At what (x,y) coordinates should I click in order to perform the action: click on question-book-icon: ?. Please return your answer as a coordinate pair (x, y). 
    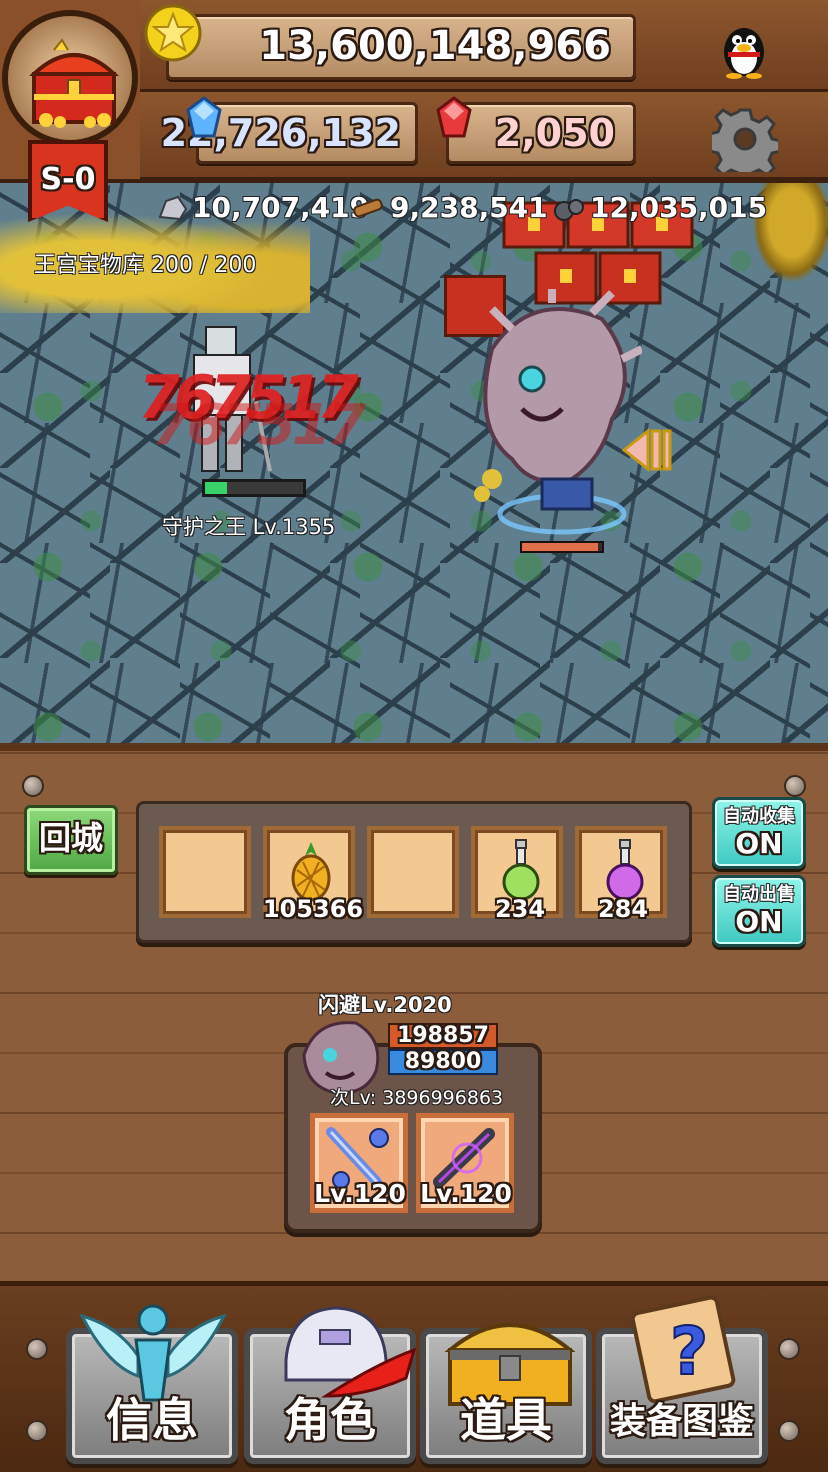
    Looking at the image, I should click on (683, 1349).